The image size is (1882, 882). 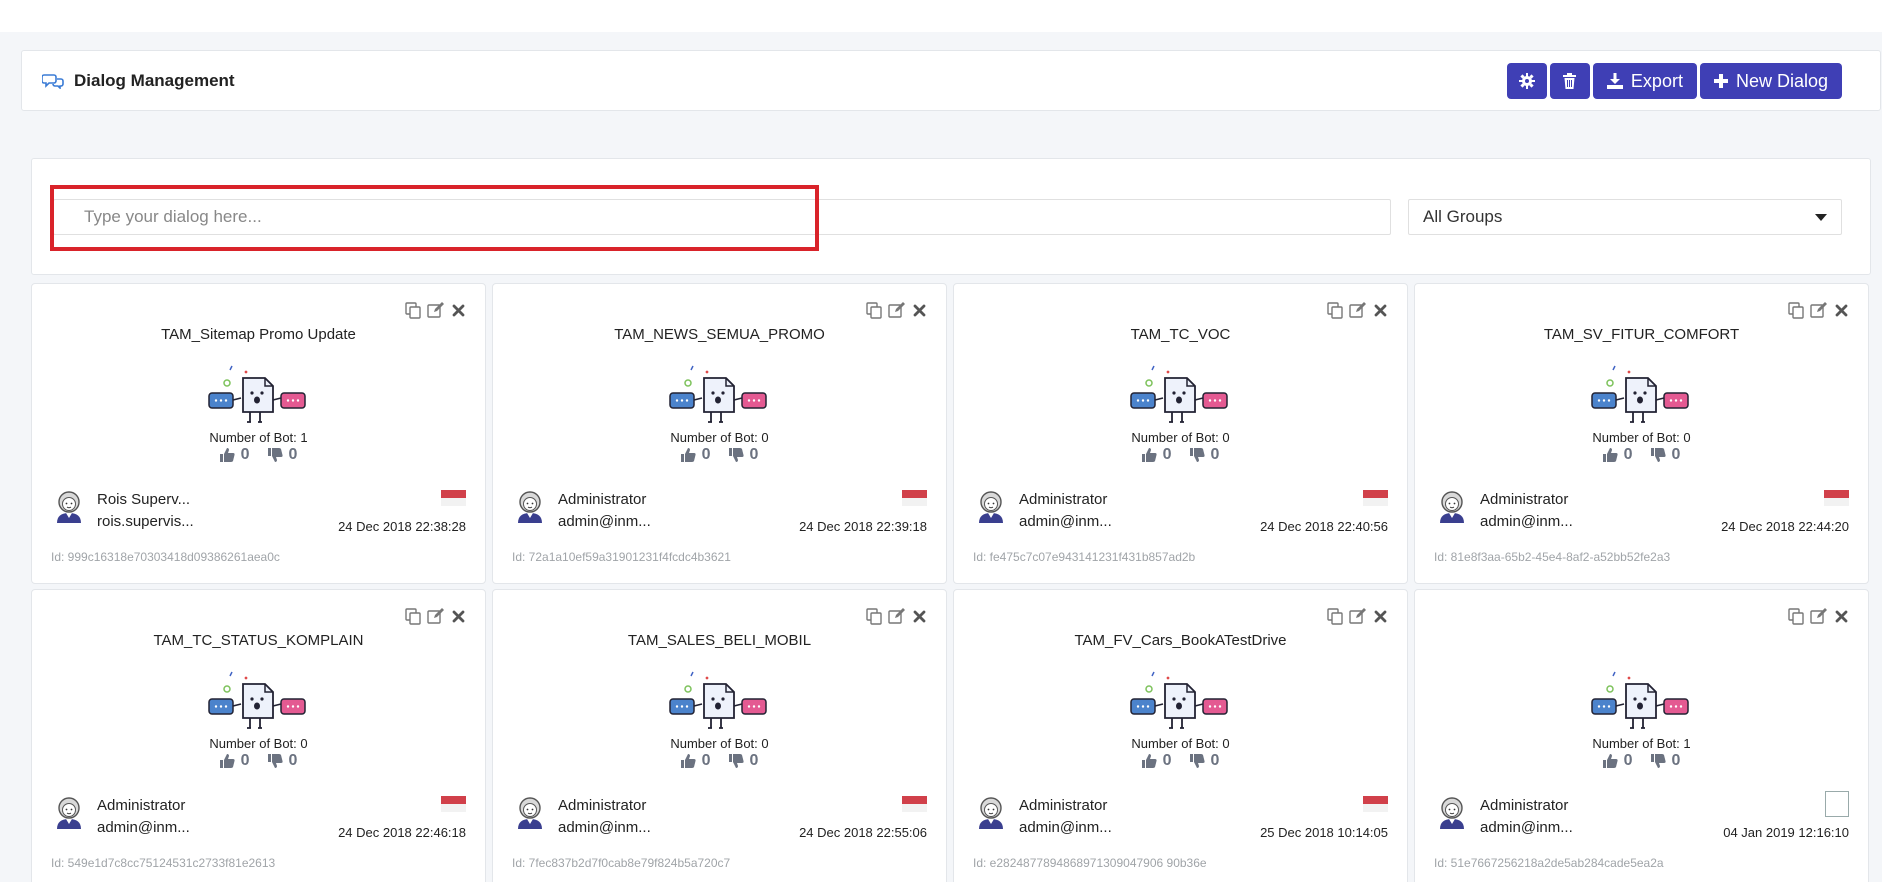 I want to click on dialog-title: TAM_SALES_BELI_MOBIL, so click(x=719, y=640).